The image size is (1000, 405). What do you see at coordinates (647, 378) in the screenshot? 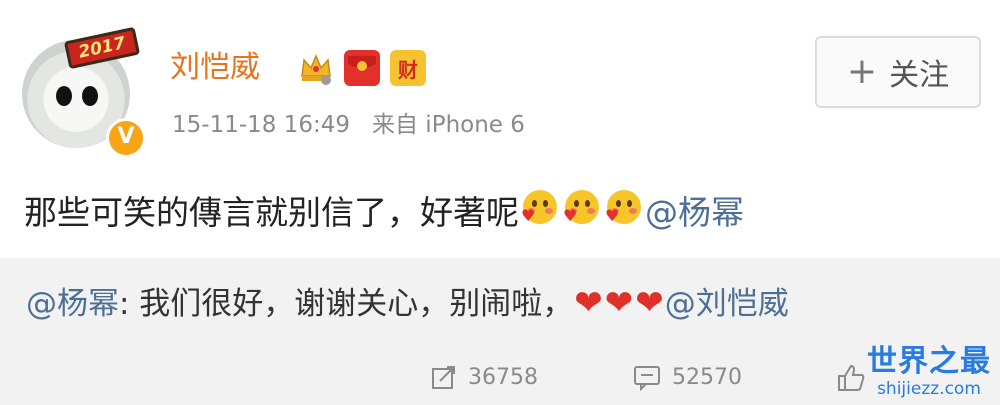
I see `comment-icon` at bounding box center [647, 378].